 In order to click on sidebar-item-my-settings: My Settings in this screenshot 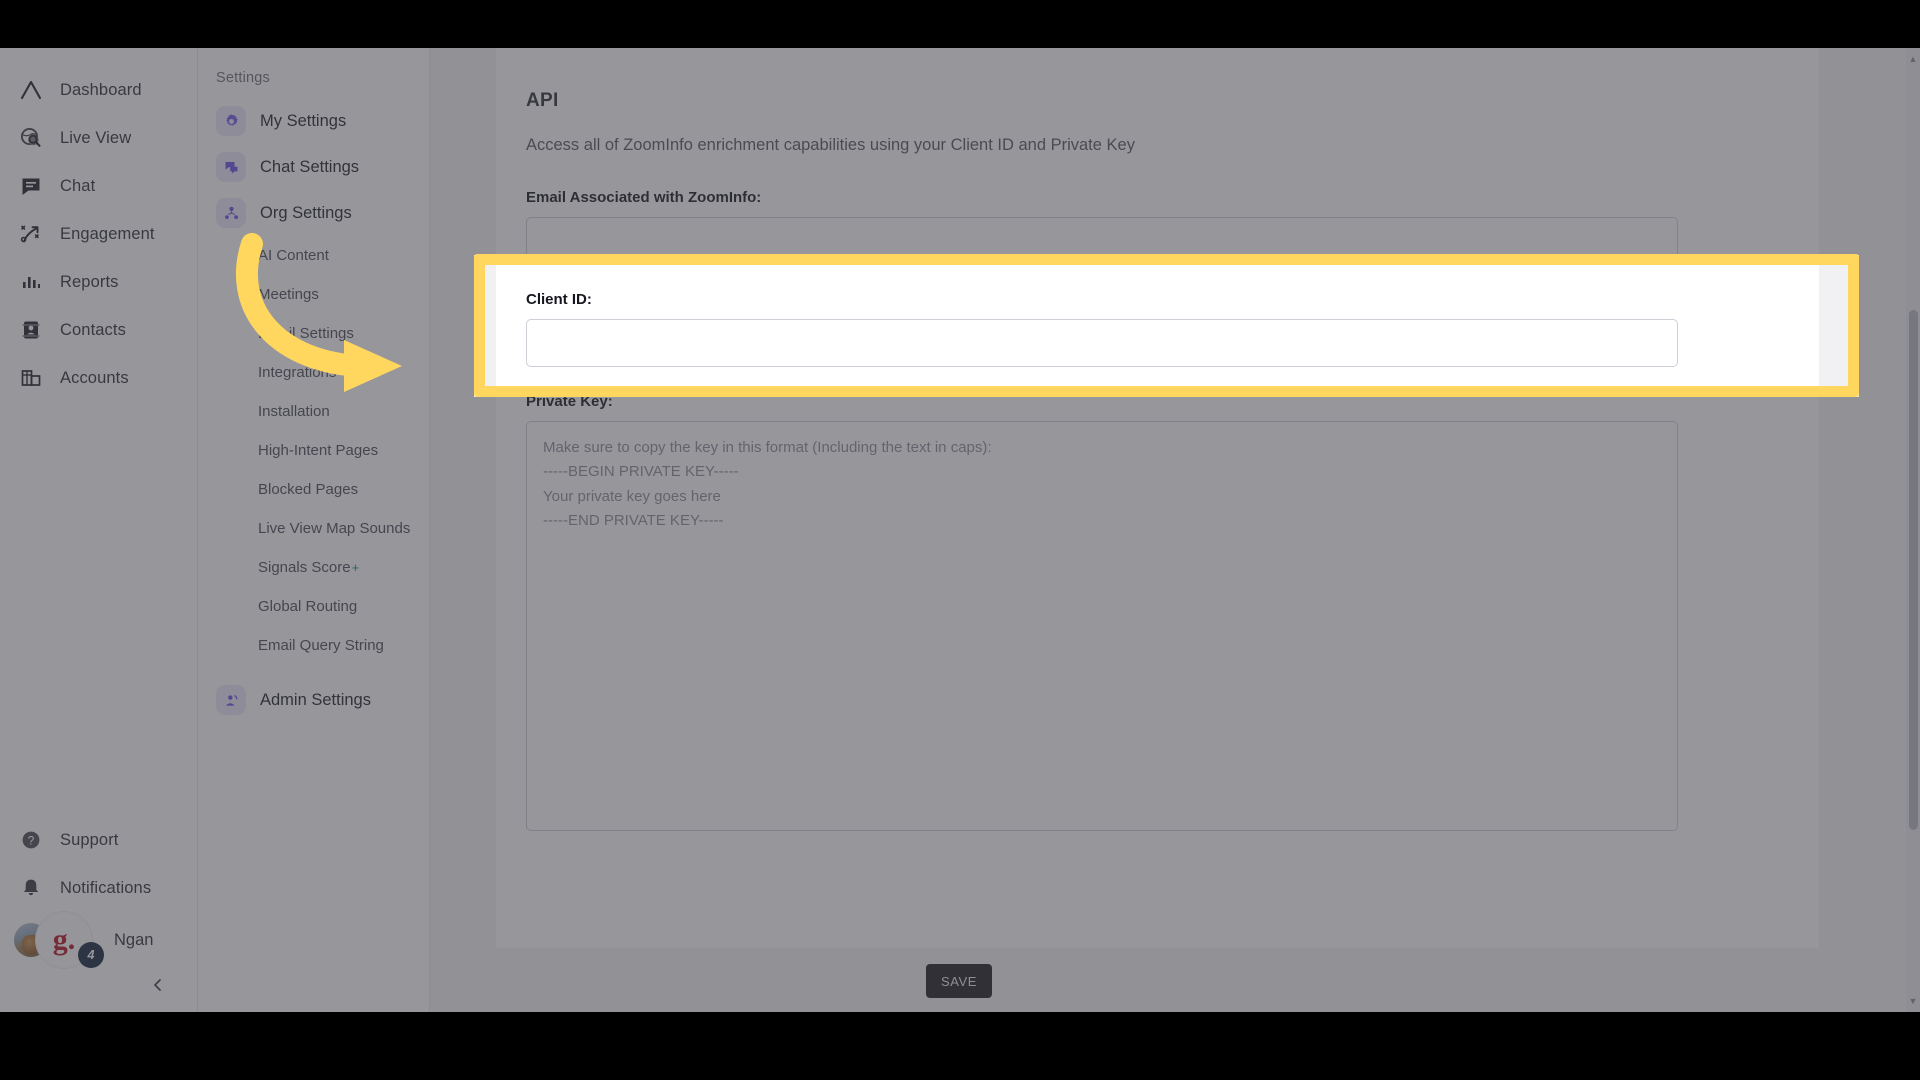, I will do `click(313, 121)`.